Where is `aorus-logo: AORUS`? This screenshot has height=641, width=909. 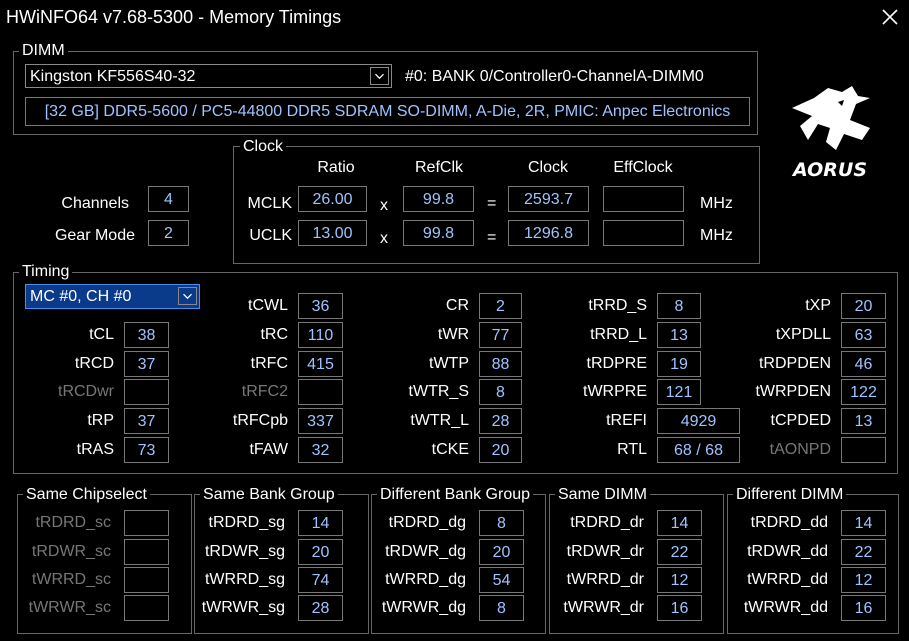
aorus-logo: AORUS is located at coordinates (830, 133).